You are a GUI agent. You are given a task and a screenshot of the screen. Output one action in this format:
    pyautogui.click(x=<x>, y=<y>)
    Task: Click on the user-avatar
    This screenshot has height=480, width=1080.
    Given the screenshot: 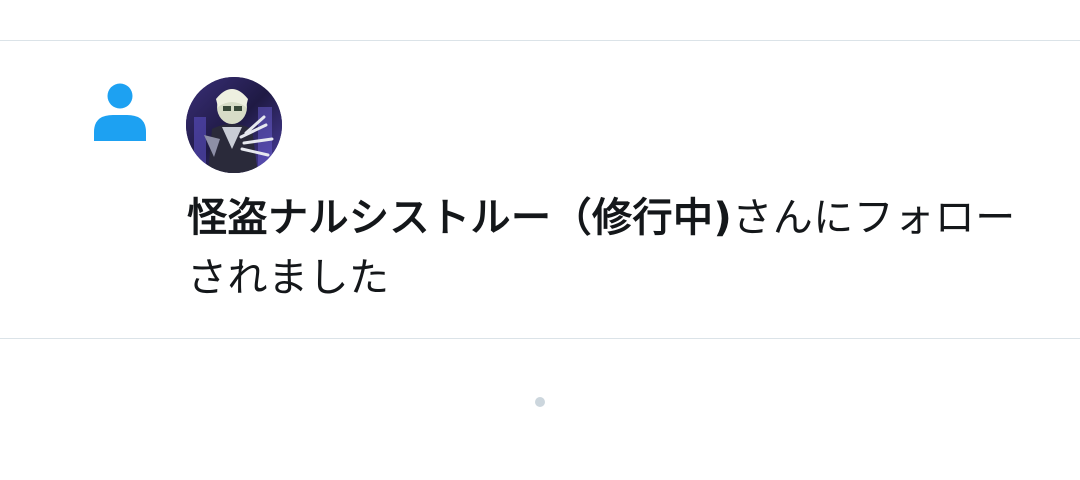 What is the action you would take?
    pyautogui.click(x=234, y=125)
    